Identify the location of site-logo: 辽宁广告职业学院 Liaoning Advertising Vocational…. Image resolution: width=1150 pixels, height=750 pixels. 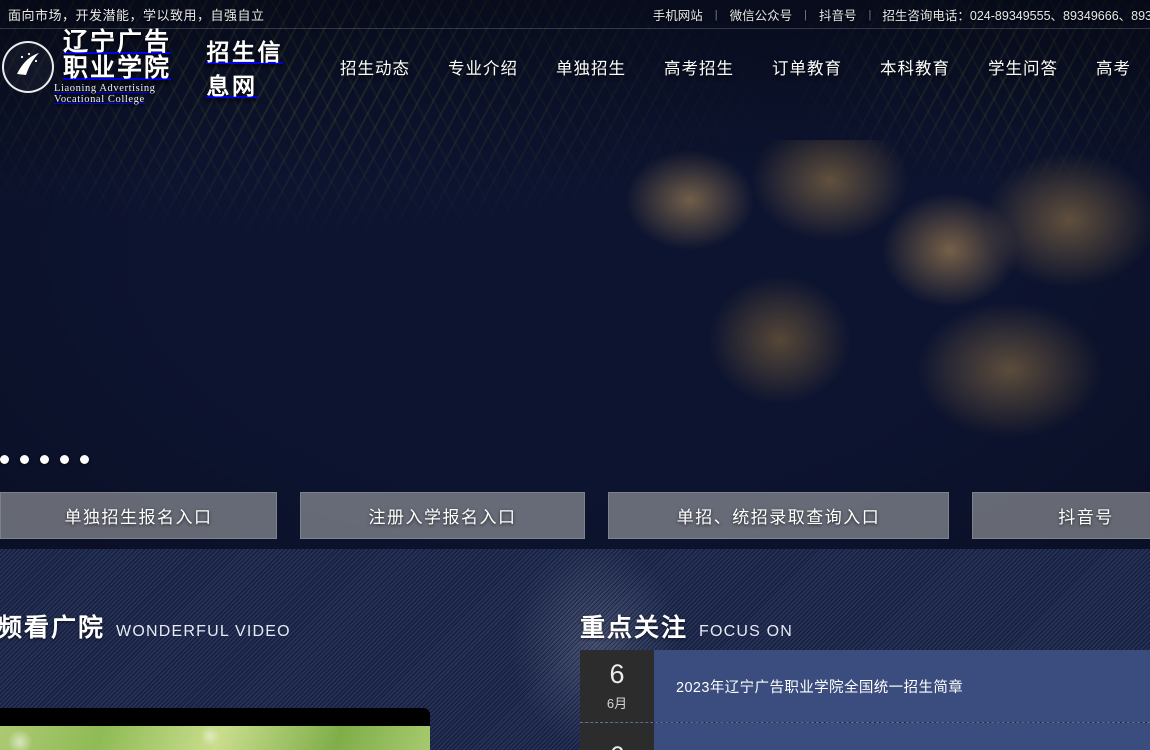
(143, 66).